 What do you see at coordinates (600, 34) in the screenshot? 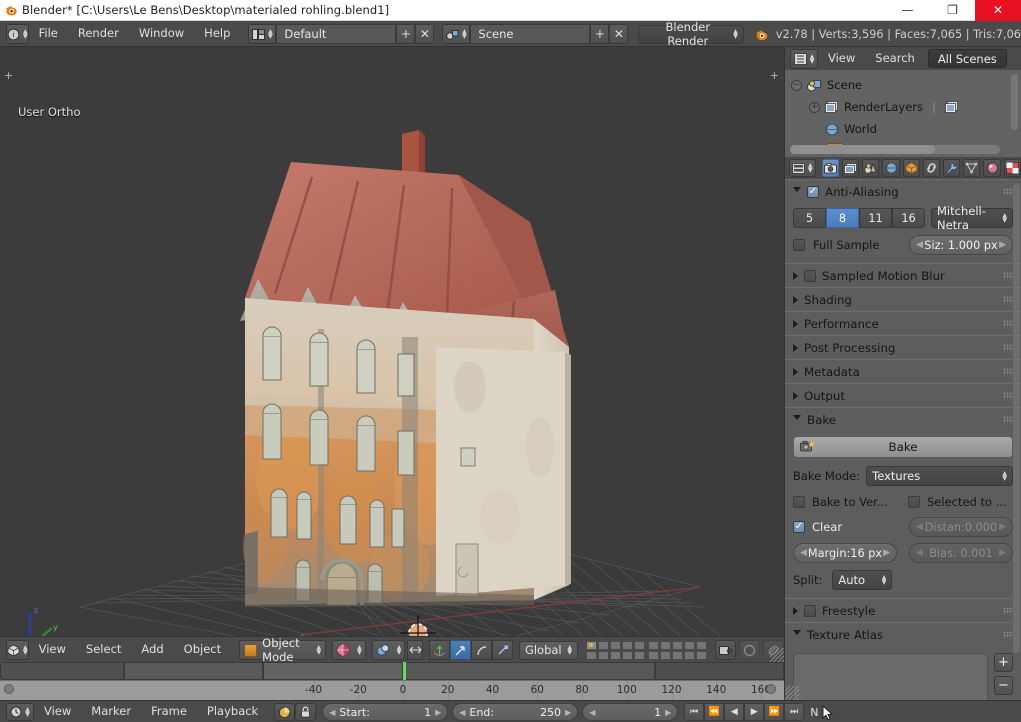
I see `add-scene-button: +` at bounding box center [600, 34].